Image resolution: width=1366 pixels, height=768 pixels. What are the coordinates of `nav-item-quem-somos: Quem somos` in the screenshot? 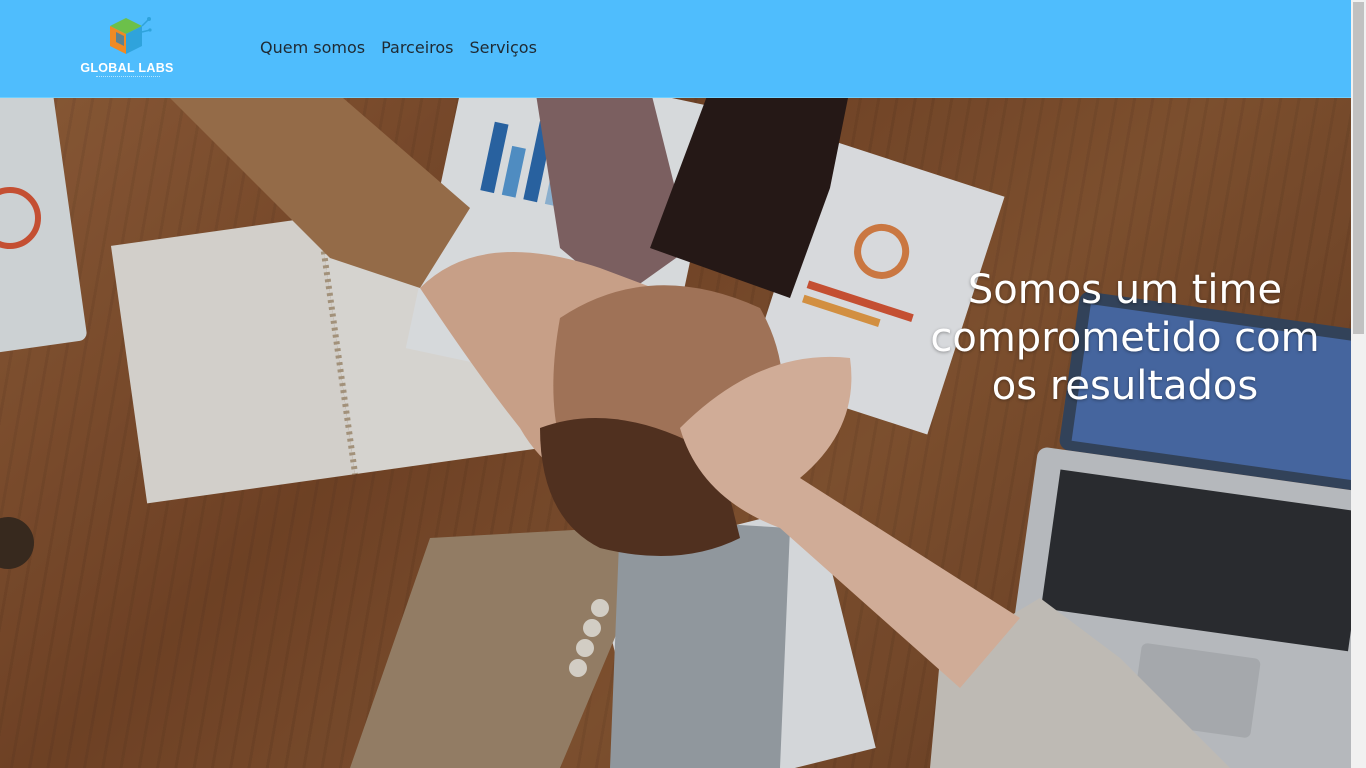 It's located at (312, 47).